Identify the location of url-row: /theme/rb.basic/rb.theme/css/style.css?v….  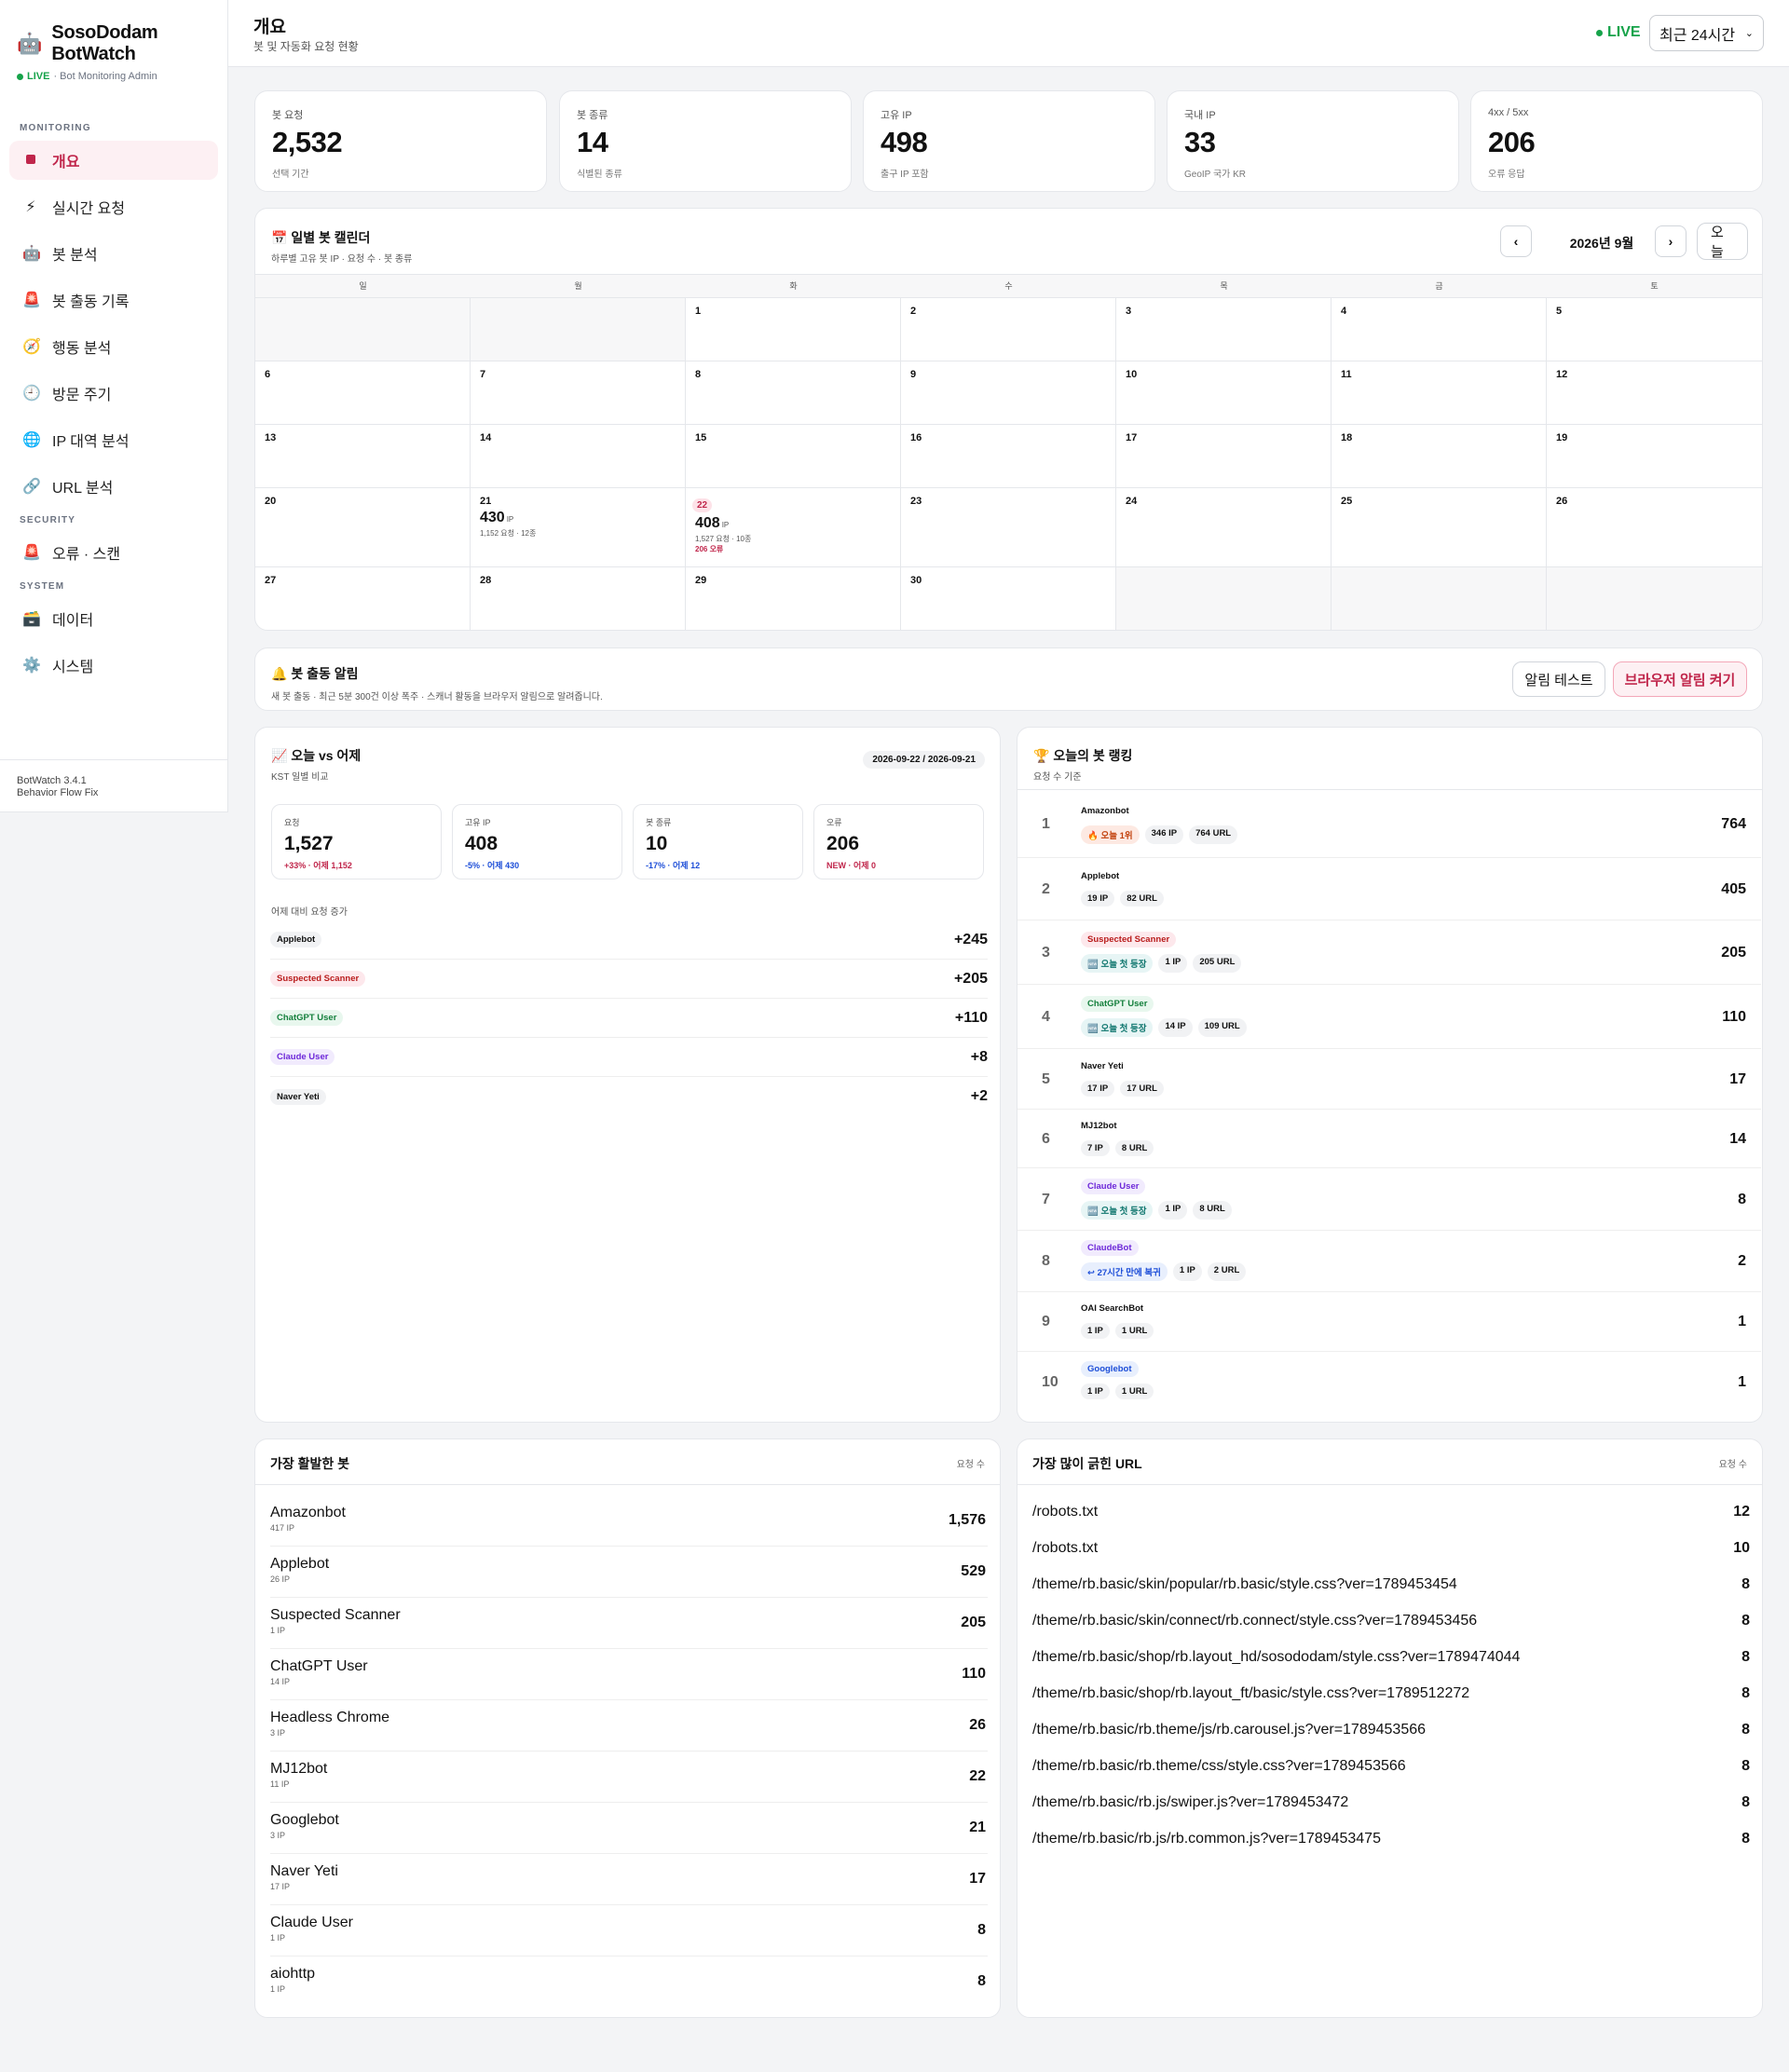
(1391, 1766).